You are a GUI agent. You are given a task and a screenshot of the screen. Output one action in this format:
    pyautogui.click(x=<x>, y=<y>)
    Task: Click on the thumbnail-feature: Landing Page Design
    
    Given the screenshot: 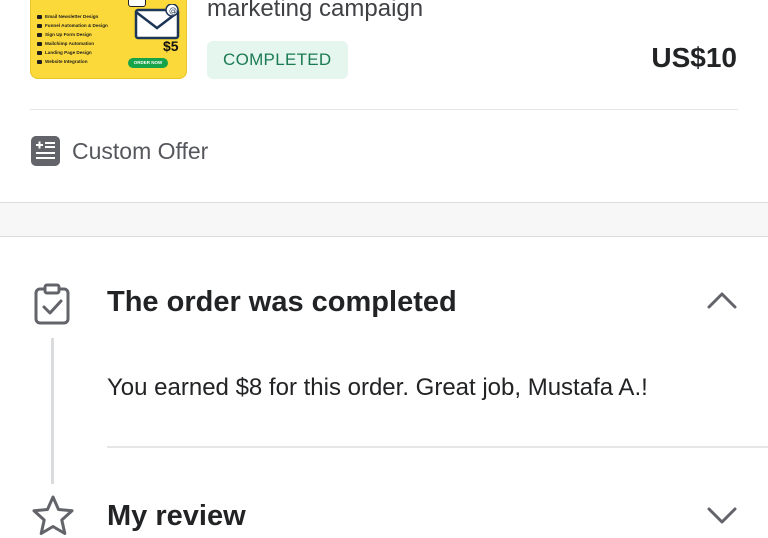 What is the action you would take?
    pyautogui.click(x=64, y=52)
    